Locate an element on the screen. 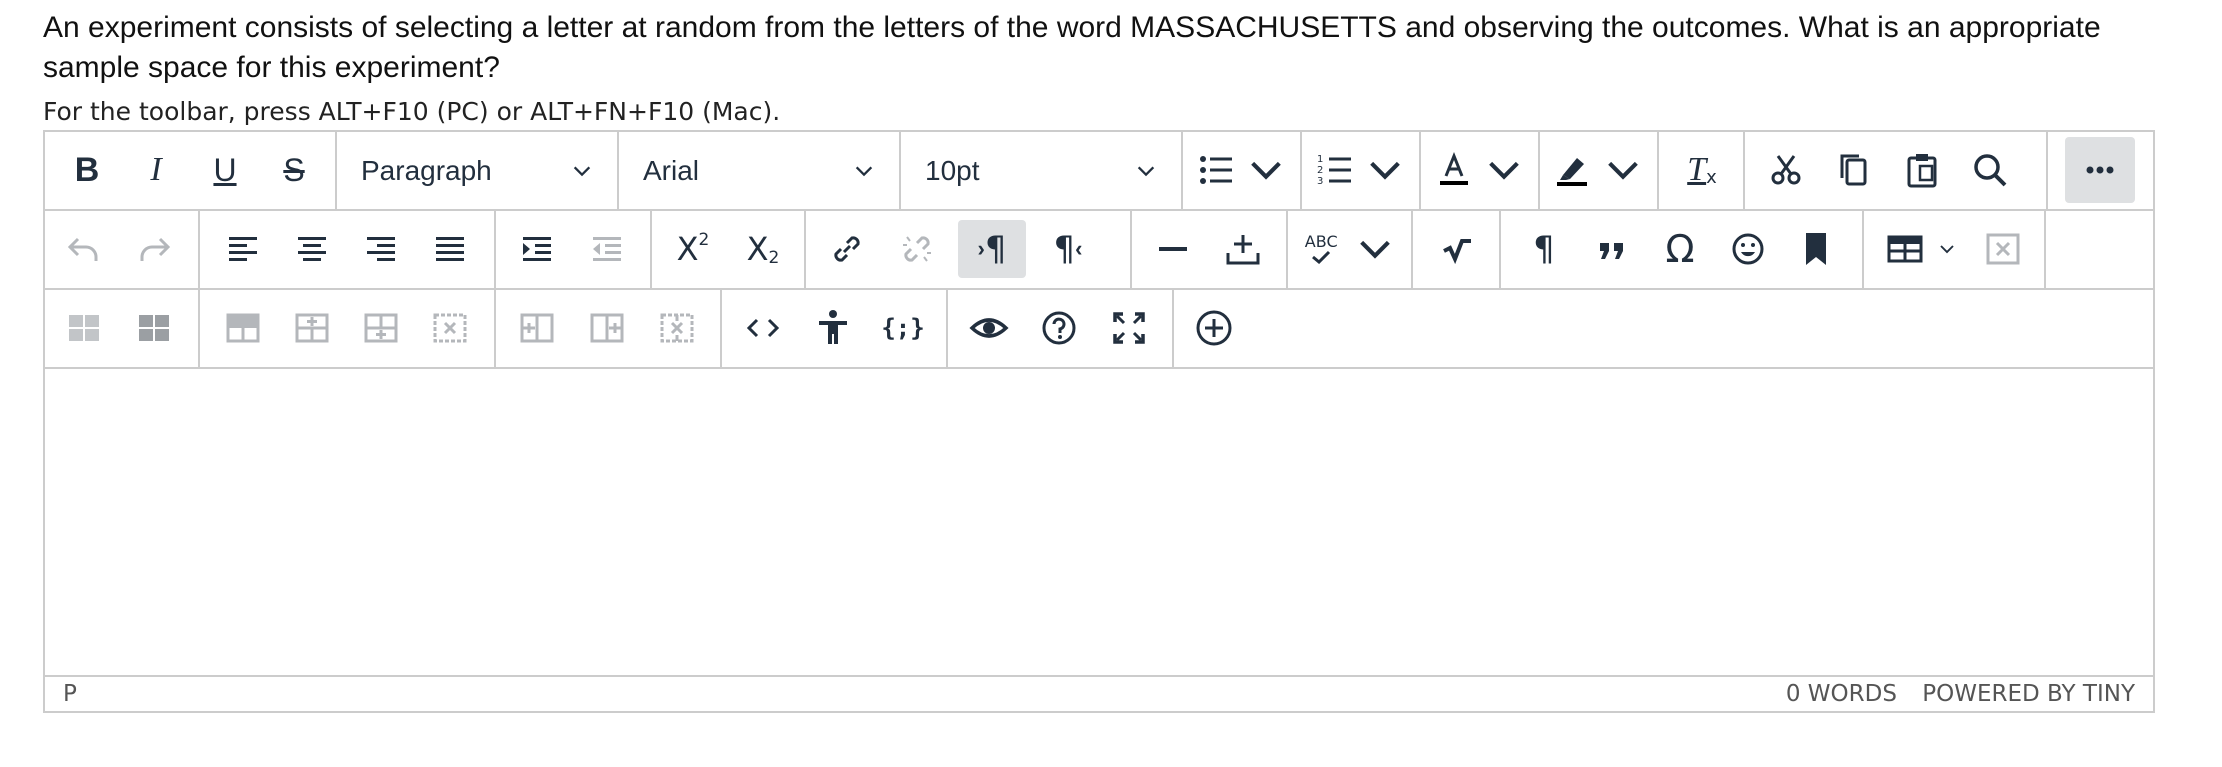 The image size is (2222, 767). copy-button is located at coordinates (1854, 170).